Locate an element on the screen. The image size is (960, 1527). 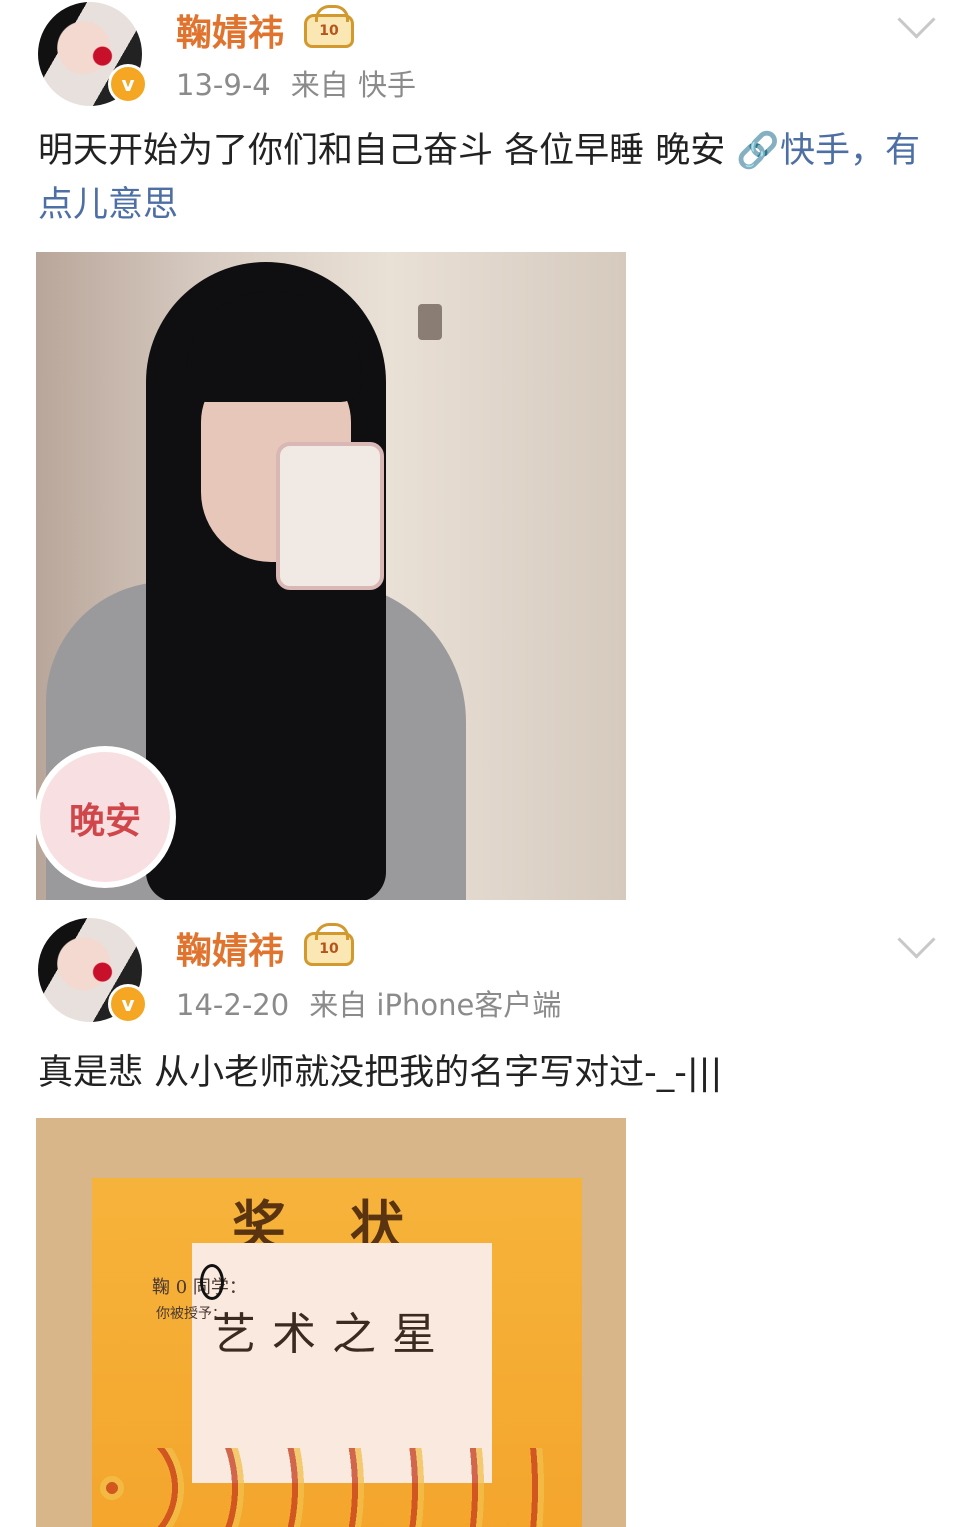
post-meta: 14-2-20 来自 iPhone客户端 is located at coordinates (368, 1003).